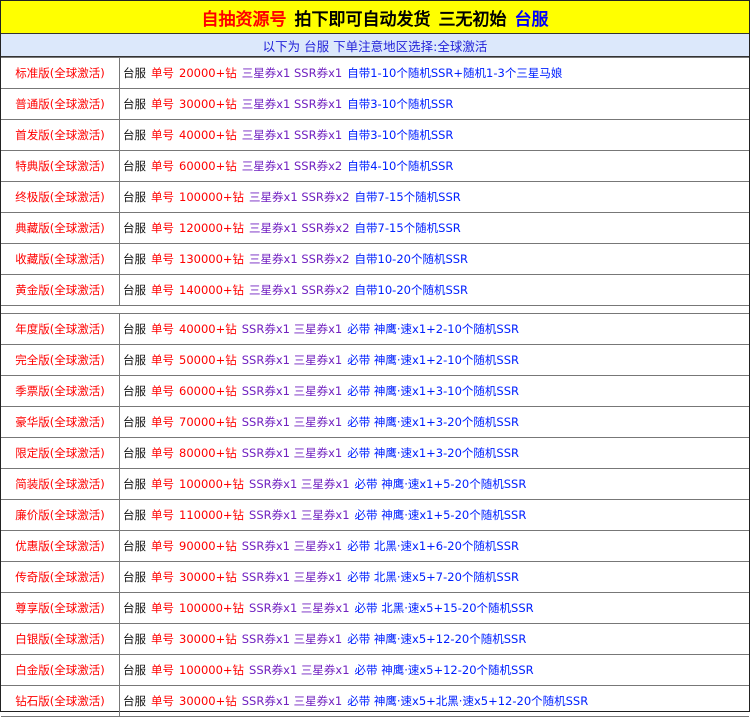 This screenshot has width=750, height=717. I want to click on edition-name: 完全版(全球激活), so click(60, 360).